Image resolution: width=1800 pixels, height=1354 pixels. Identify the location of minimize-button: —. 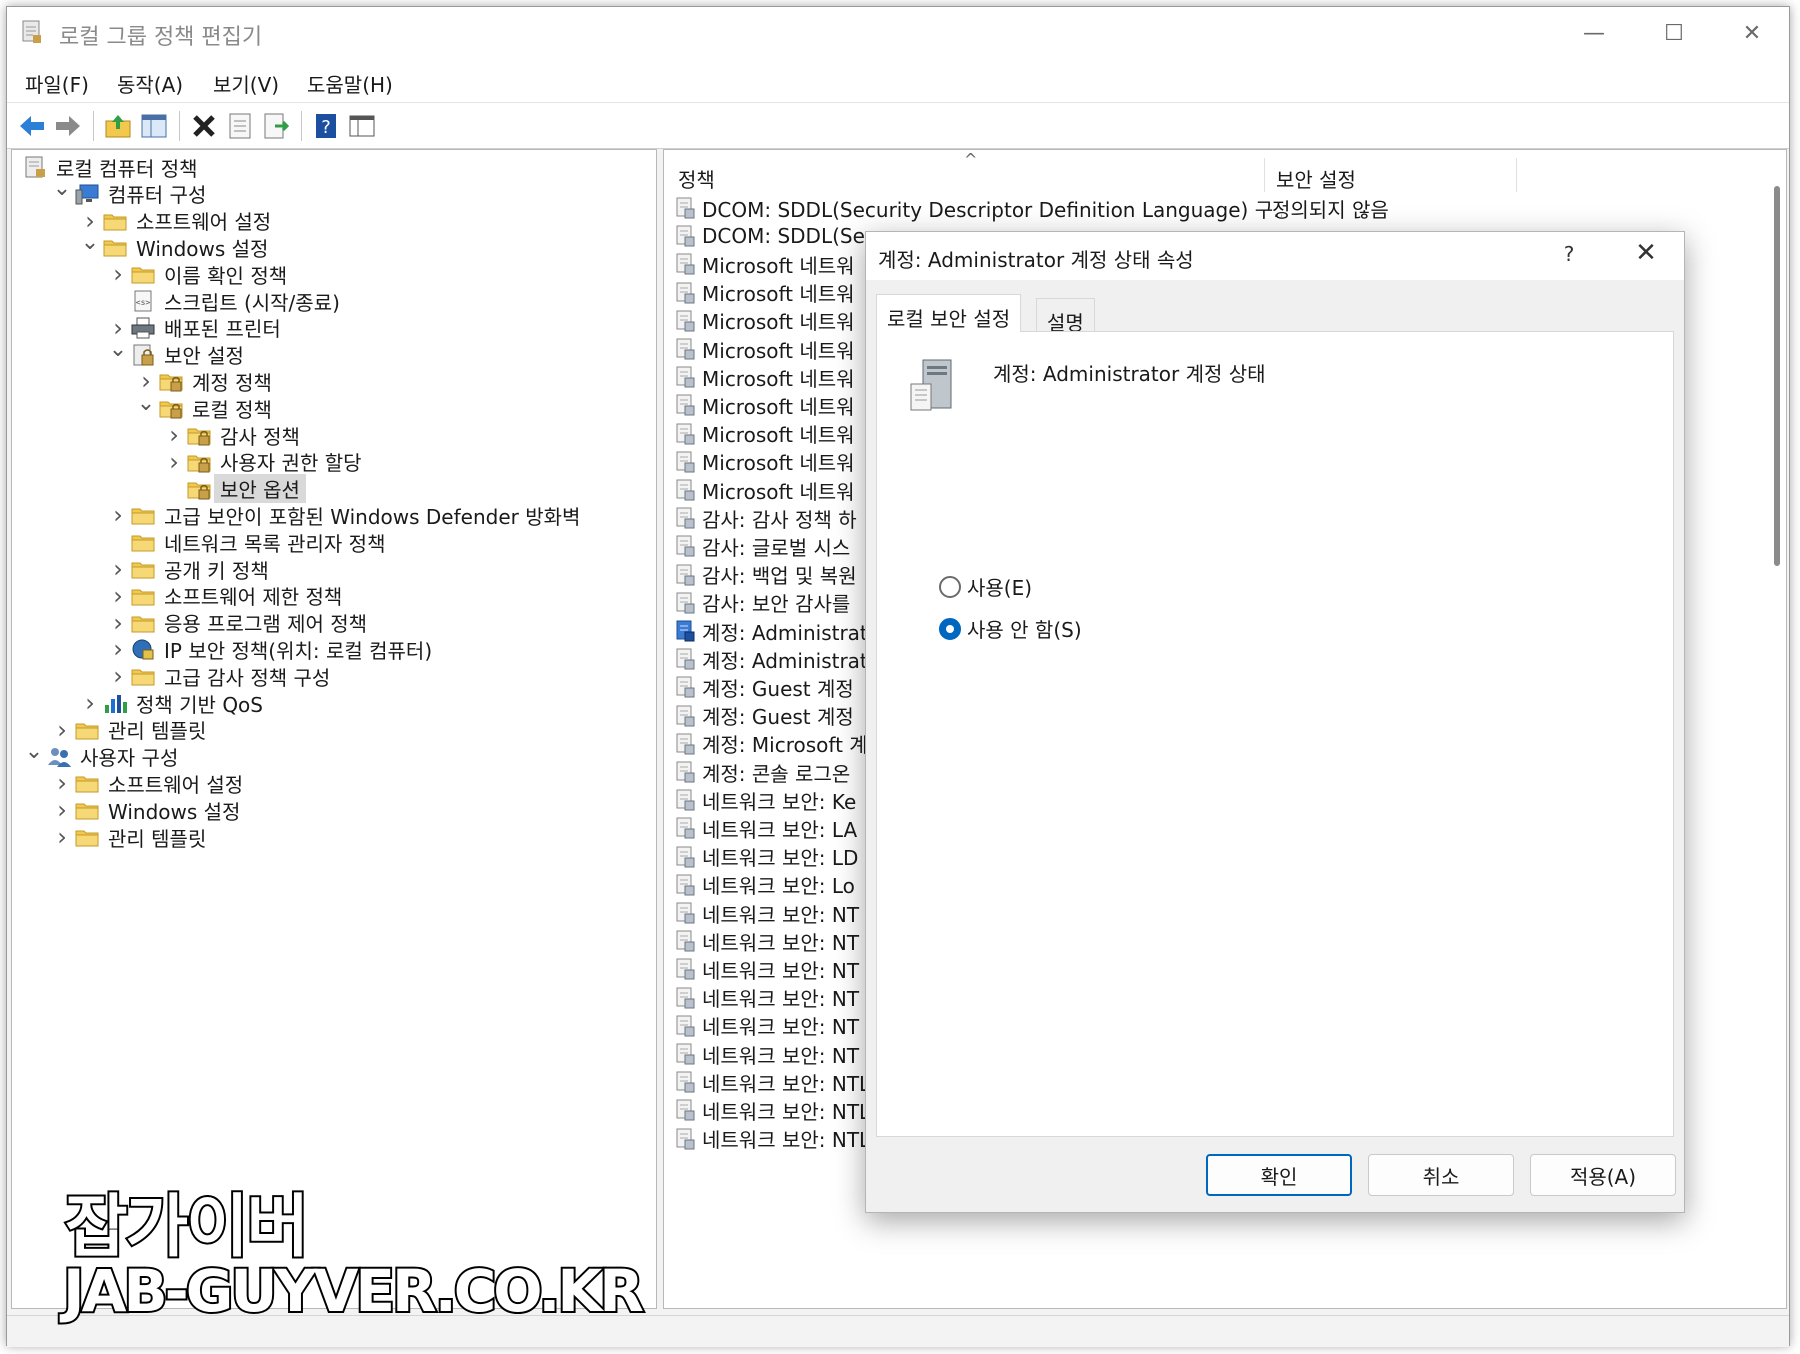
(1594, 33).